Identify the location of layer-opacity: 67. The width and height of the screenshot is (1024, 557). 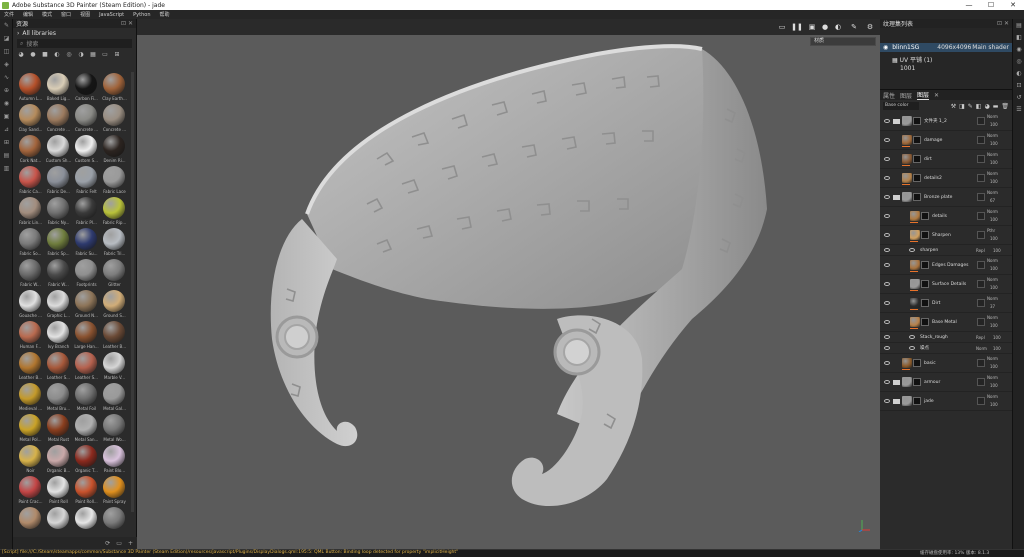
(992, 200).